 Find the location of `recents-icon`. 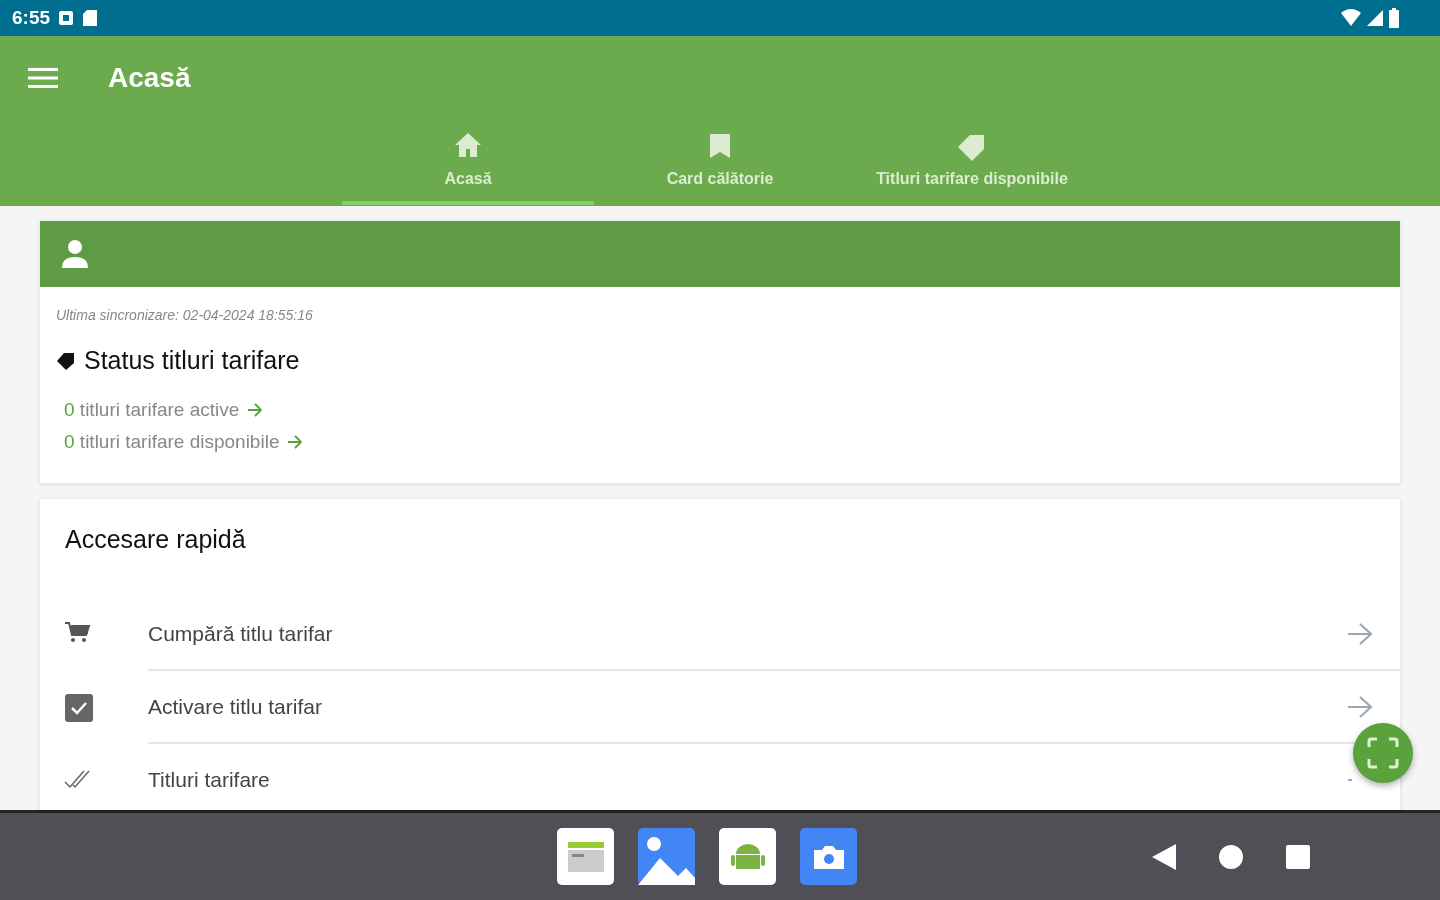

recents-icon is located at coordinates (1298, 856).